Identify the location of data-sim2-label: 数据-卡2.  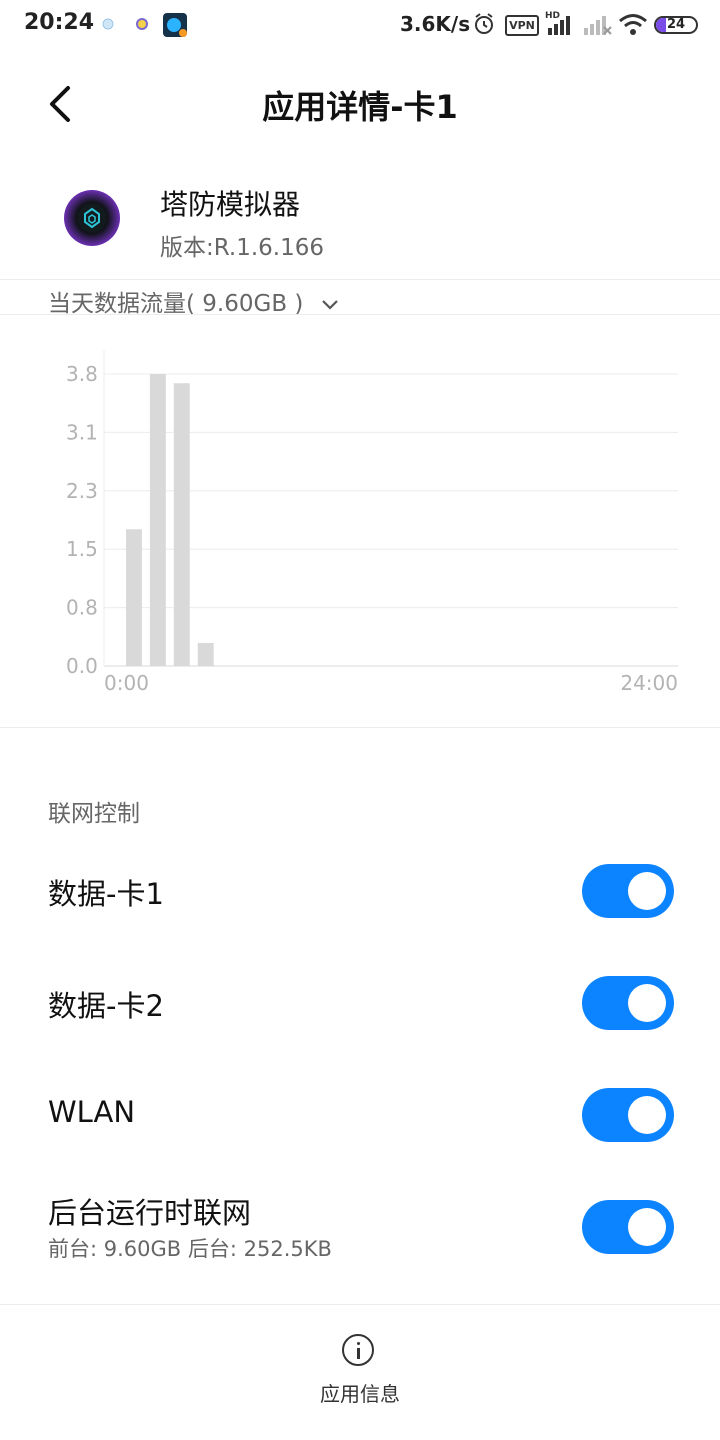
(106, 1006).